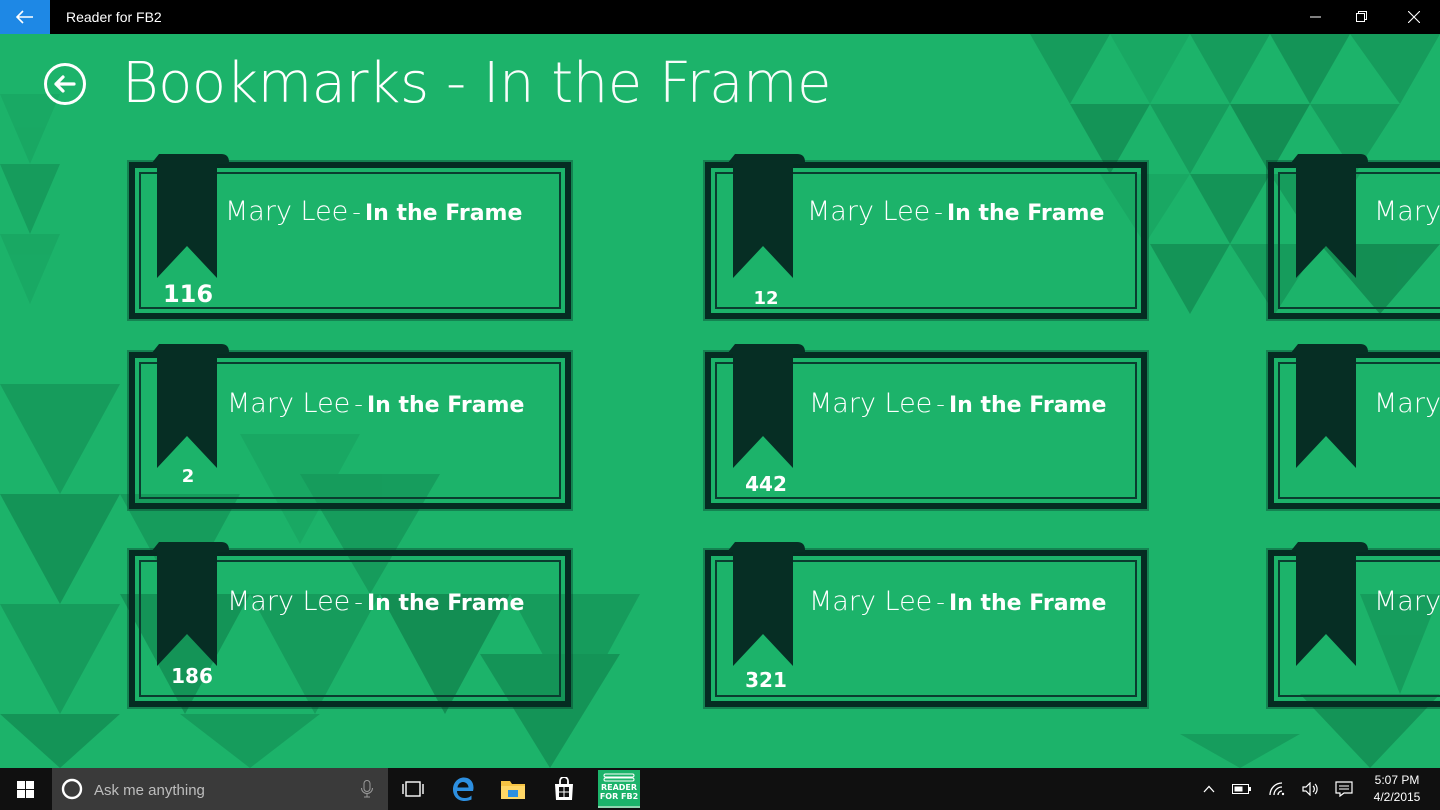 This screenshot has width=1440, height=810. I want to click on title-bar: Reader for FB2, so click(720, 17).